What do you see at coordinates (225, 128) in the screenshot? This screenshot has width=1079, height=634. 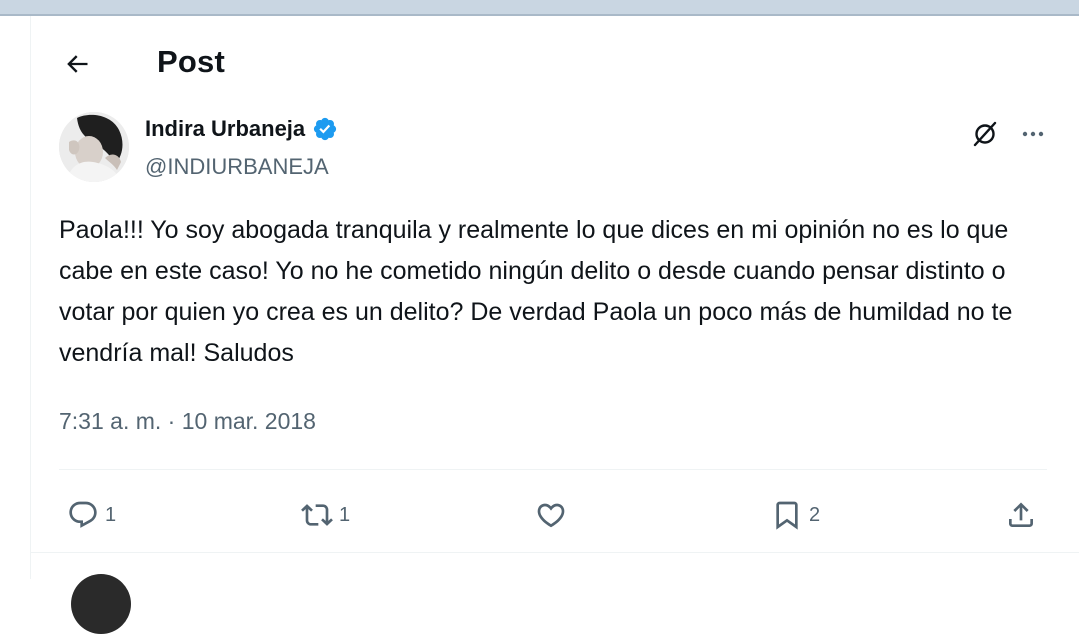 I see `author-name-text: Indira Urbaneja` at bounding box center [225, 128].